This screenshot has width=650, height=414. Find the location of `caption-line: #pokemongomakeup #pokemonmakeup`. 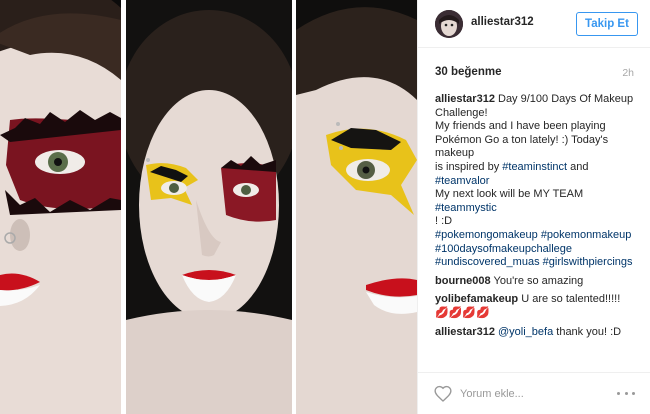

caption-line: #pokemongomakeup #pokemonmakeup is located at coordinates (537, 236).